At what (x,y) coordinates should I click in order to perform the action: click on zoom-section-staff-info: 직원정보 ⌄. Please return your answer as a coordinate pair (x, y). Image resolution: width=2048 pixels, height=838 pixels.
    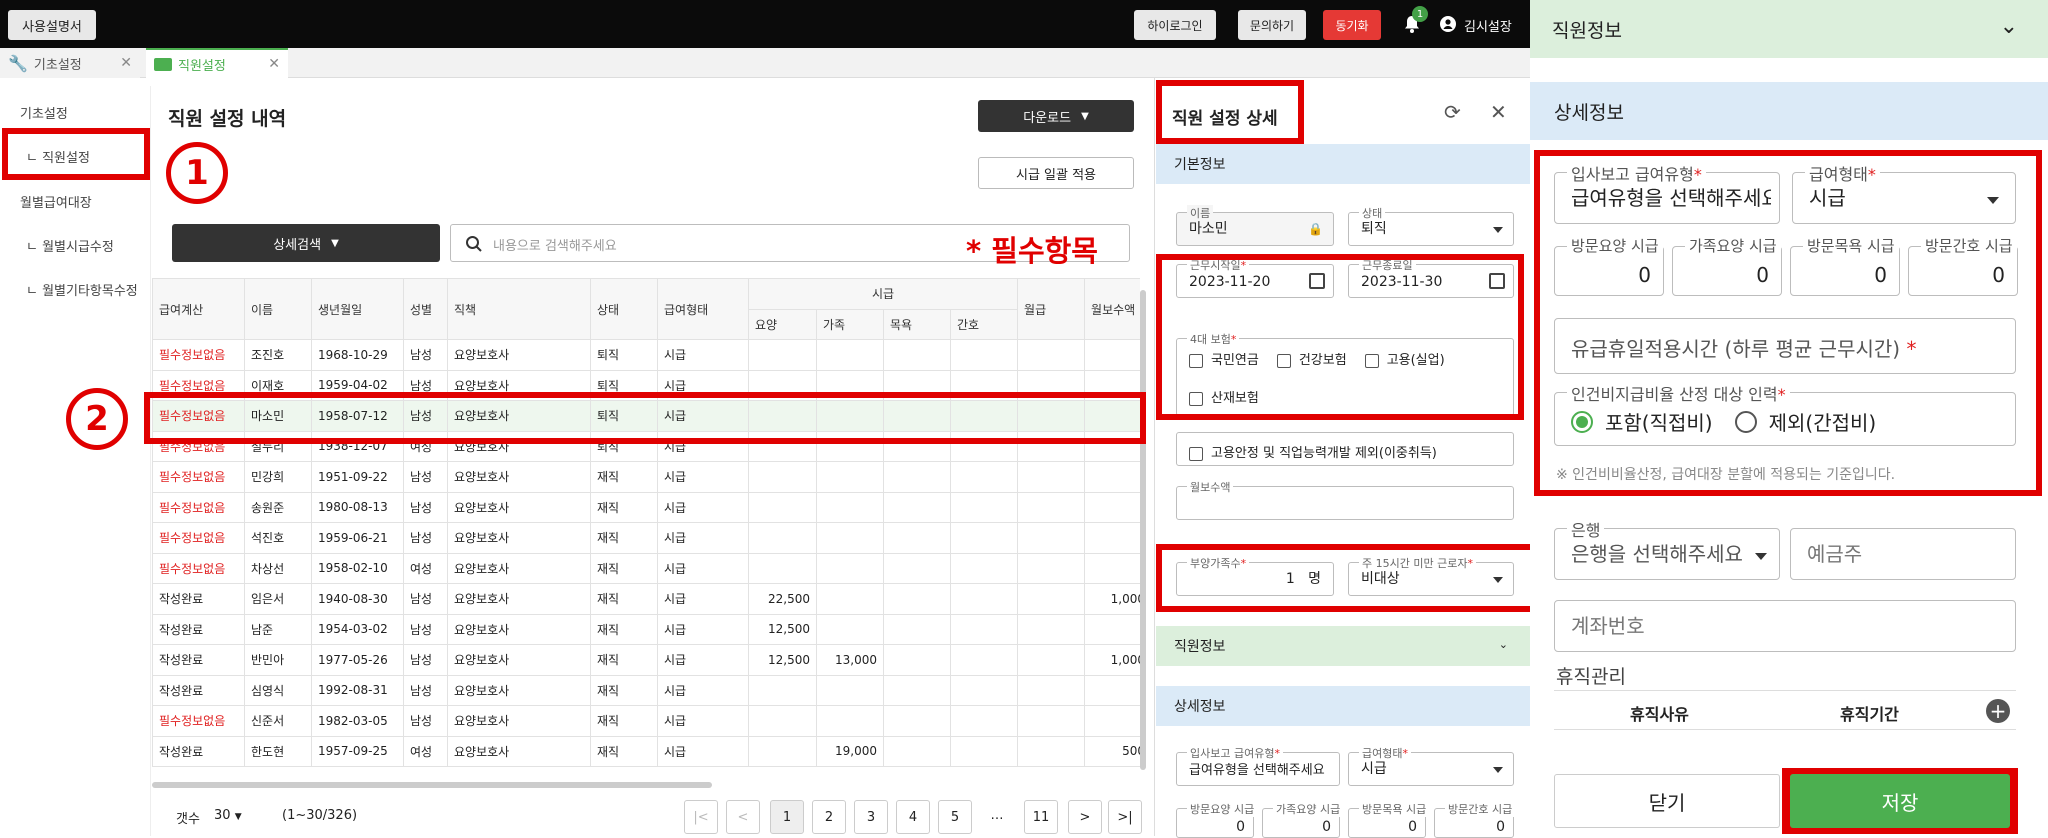
    Looking at the image, I should click on (1789, 29).